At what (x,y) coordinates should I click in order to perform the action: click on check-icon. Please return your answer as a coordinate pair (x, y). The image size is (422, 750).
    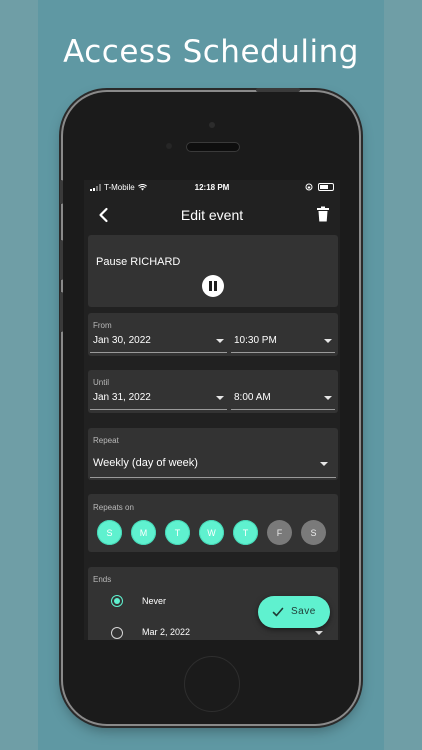
    Looking at the image, I should click on (278, 612).